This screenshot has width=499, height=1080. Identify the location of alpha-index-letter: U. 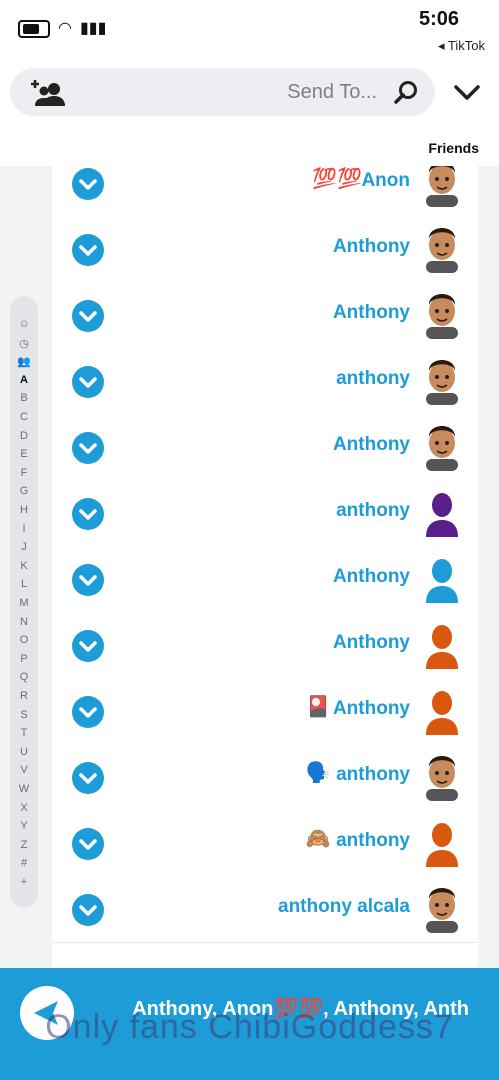
(24, 752).